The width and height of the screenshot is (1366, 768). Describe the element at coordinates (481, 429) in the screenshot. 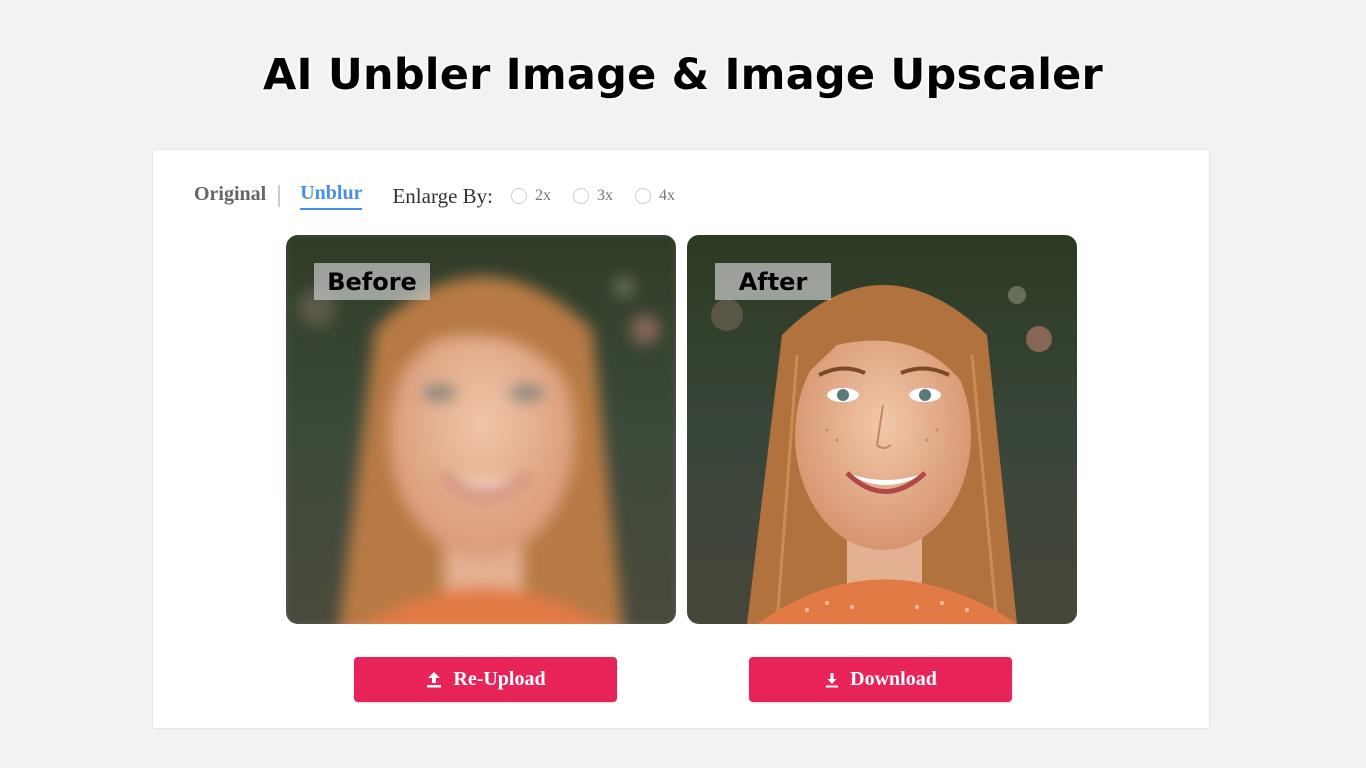

I see `before-image-panel: Before` at that location.